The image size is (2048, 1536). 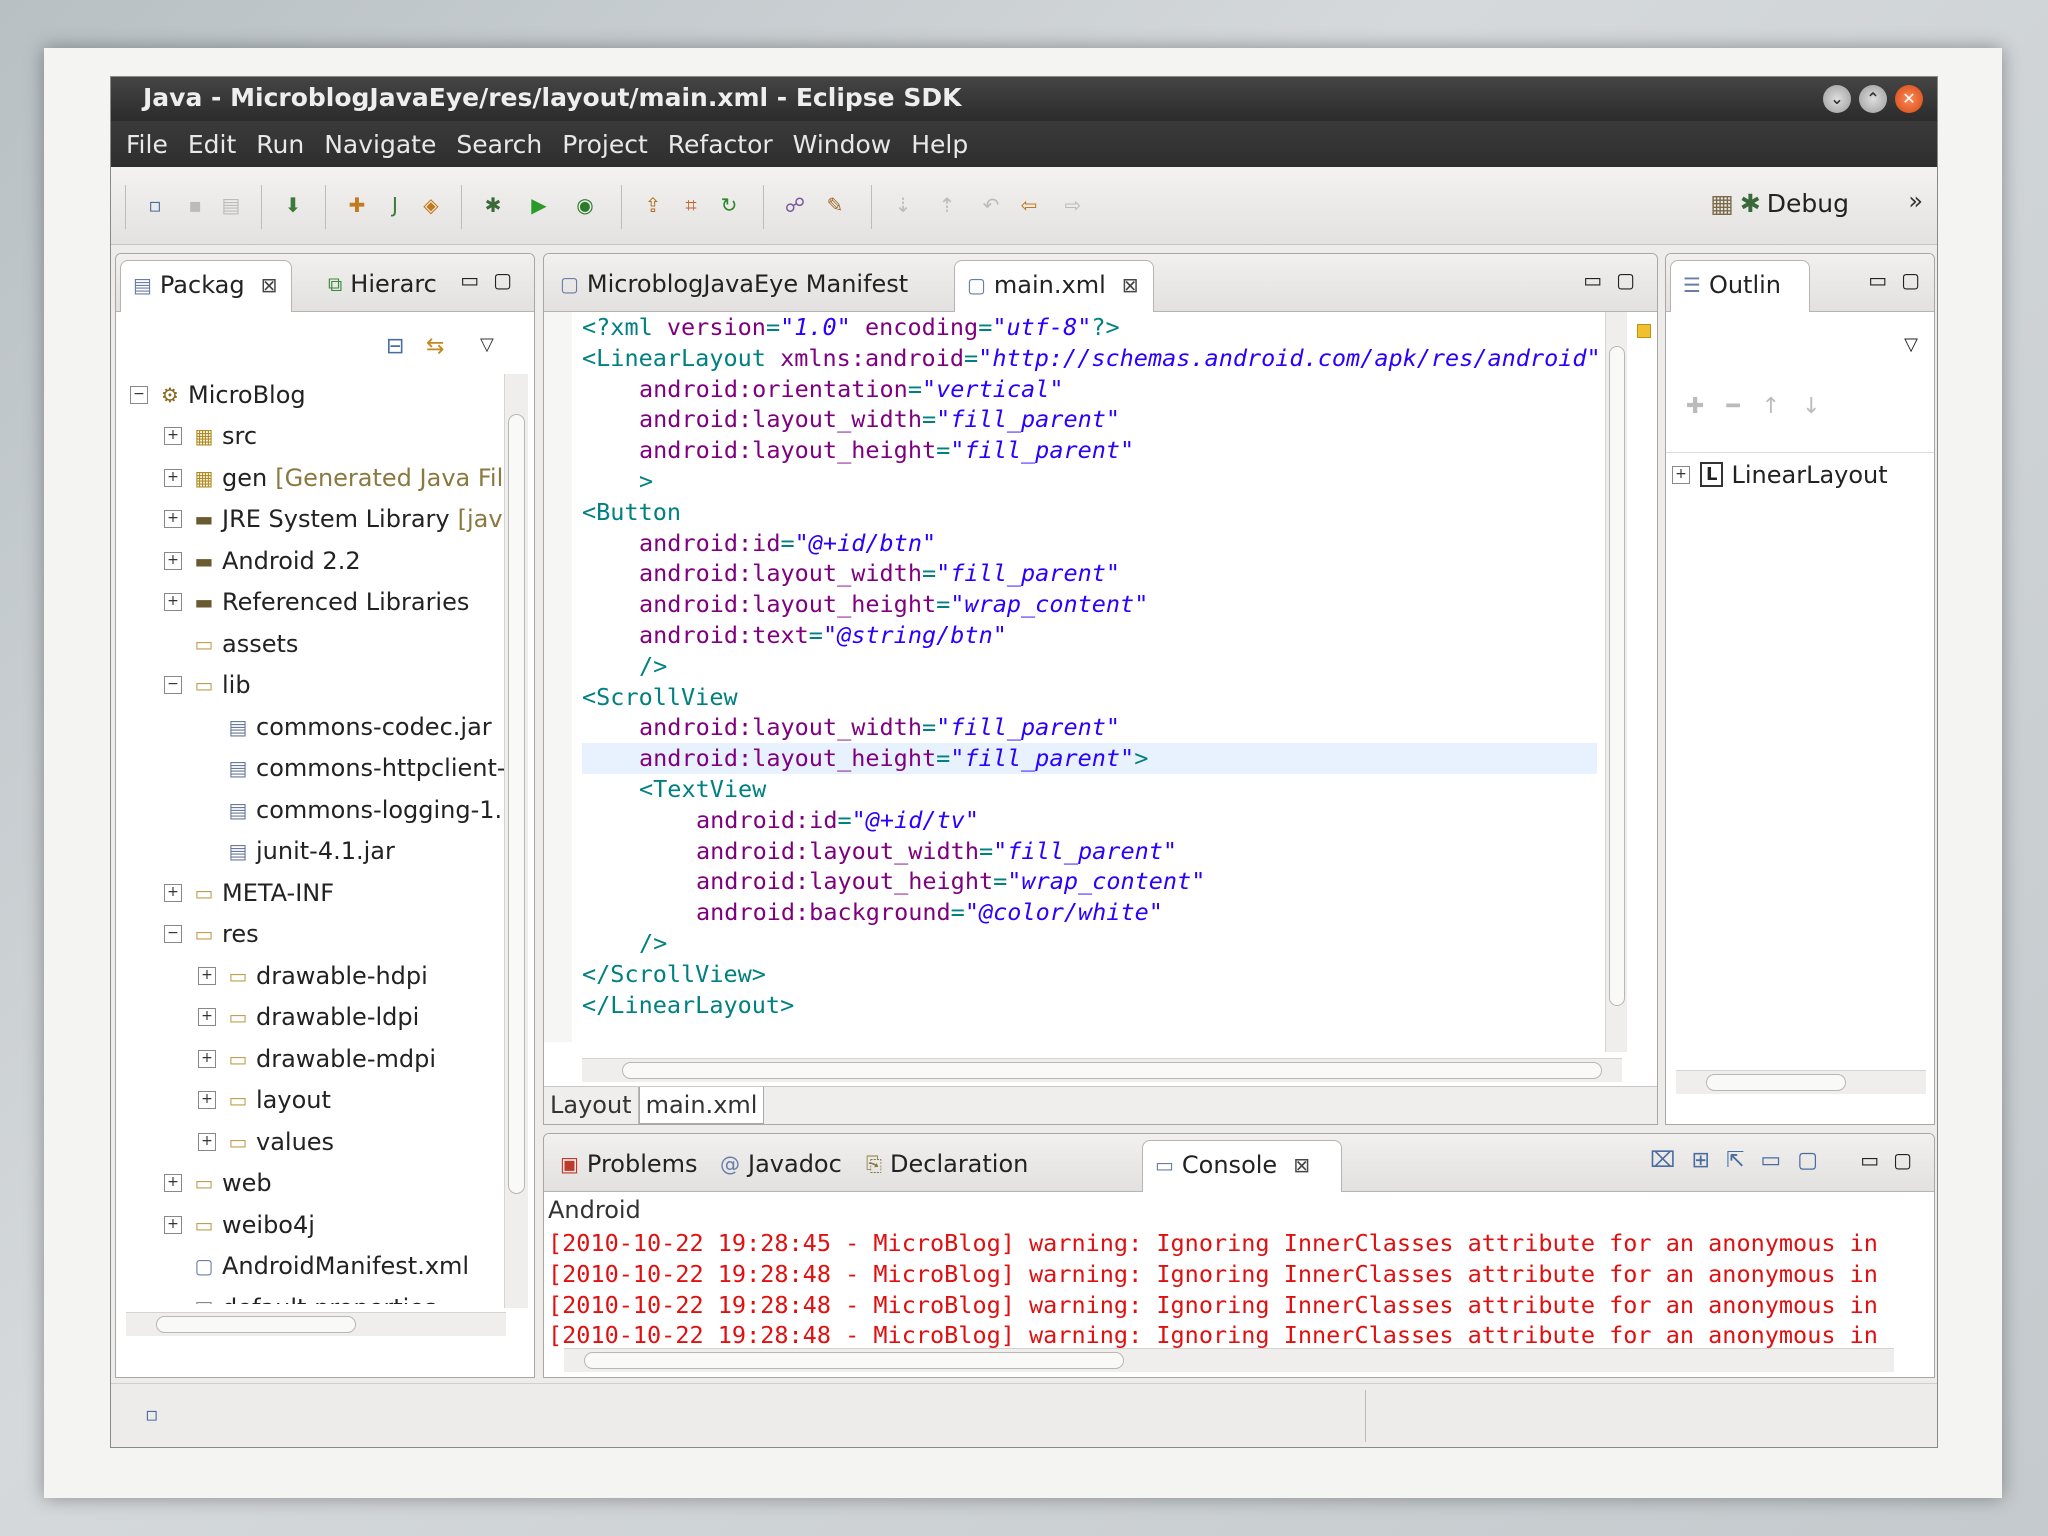 What do you see at coordinates (317, 769) in the screenshot?
I see `tree-item: ▤ commons-httpclient-` at bounding box center [317, 769].